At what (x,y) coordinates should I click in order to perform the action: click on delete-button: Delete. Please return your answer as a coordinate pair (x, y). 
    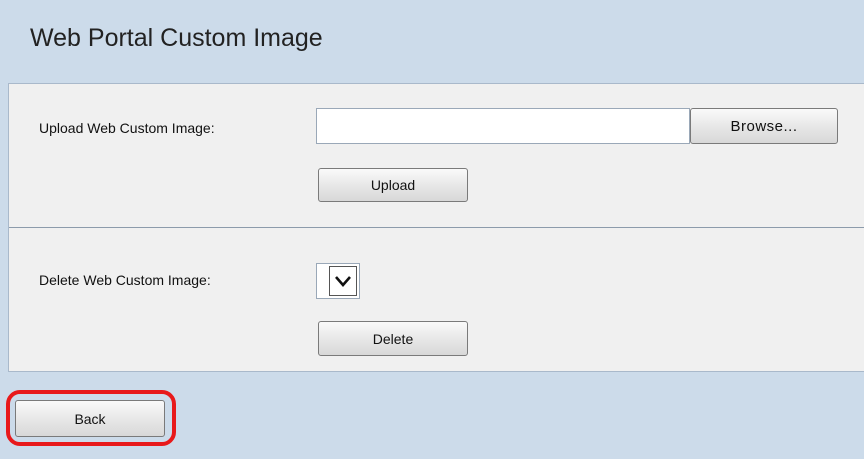
    Looking at the image, I should click on (393, 338).